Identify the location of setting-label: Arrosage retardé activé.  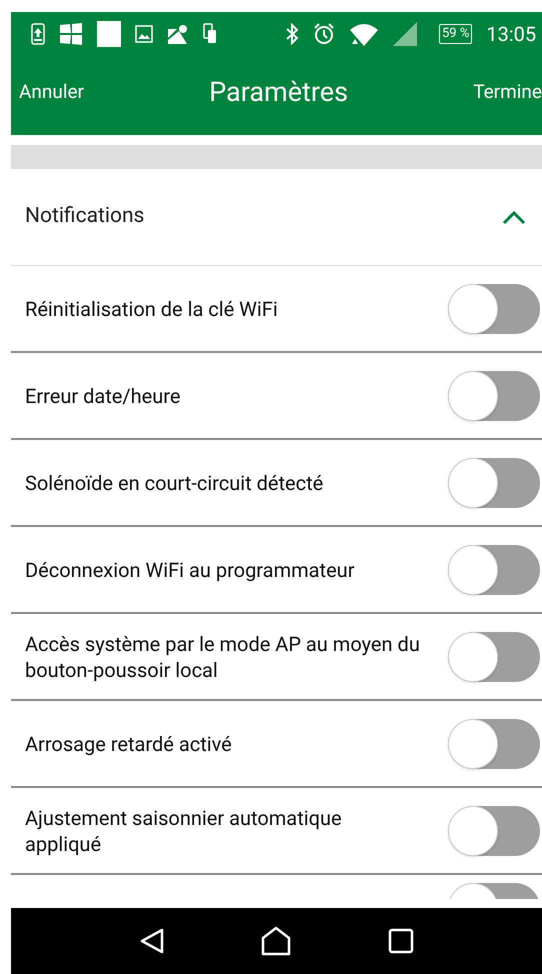
(128, 743).